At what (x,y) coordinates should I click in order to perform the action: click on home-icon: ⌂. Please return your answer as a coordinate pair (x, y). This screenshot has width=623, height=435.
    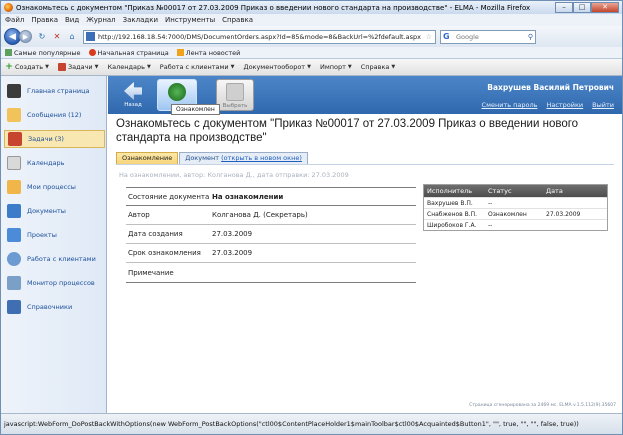
    Looking at the image, I should click on (72, 37).